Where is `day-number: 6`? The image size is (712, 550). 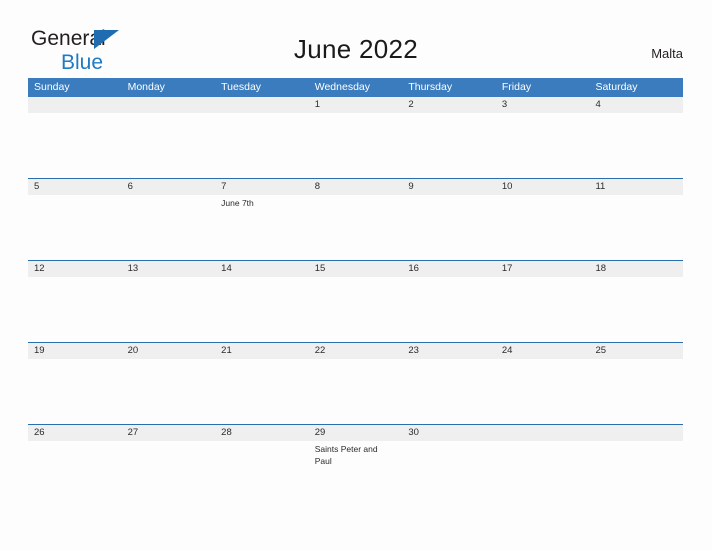
day-number: 6 is located at coordinates (169, 187).